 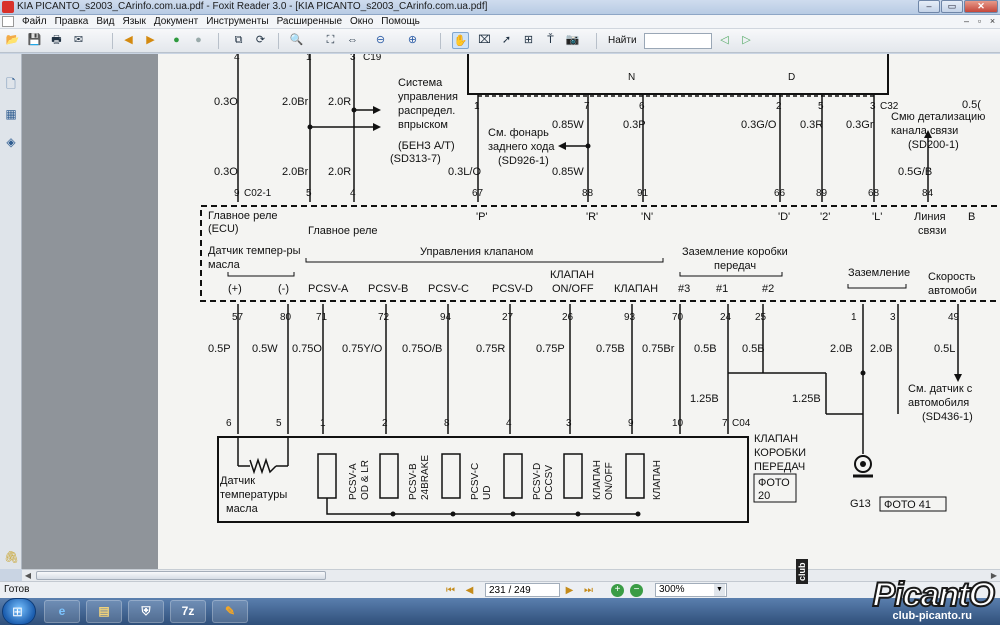 What do you see at coordinates (932, 616) in the screenshot?
I see `watermark-url: club-picanto.ru` at bounding box center [932, 616].